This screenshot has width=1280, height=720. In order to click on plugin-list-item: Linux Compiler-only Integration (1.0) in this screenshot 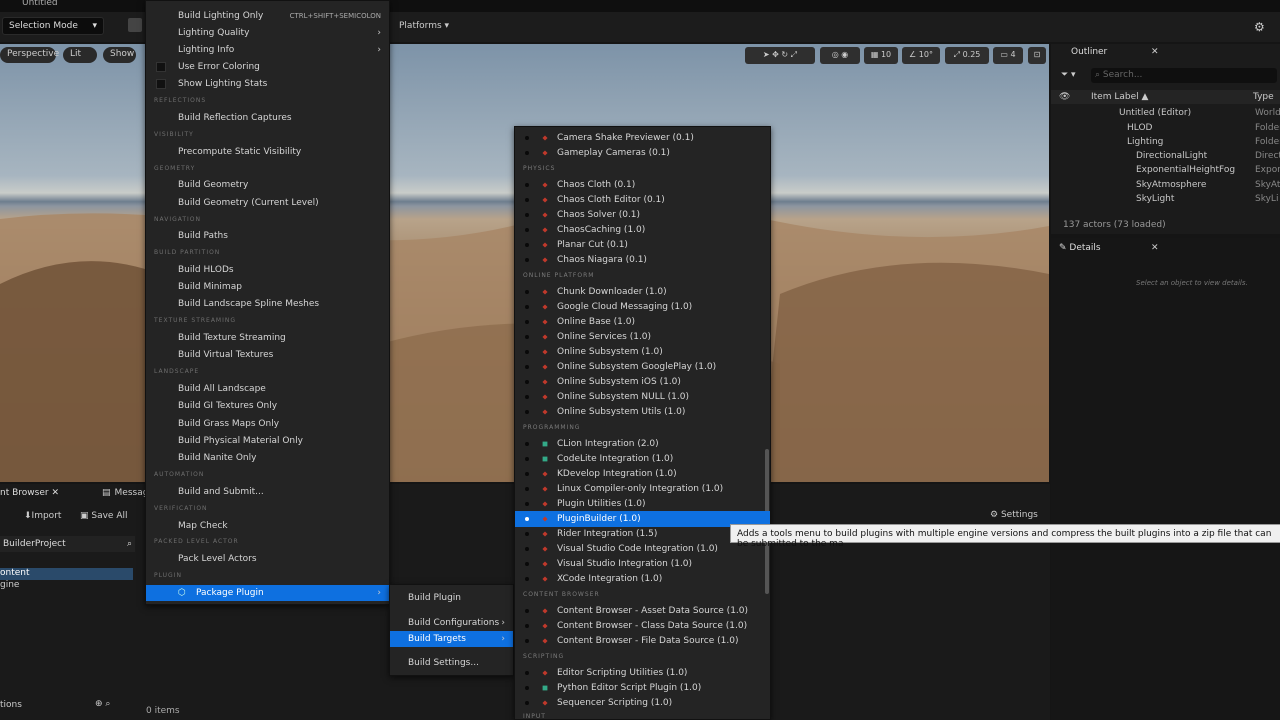, I will do `click(642, 489)`.